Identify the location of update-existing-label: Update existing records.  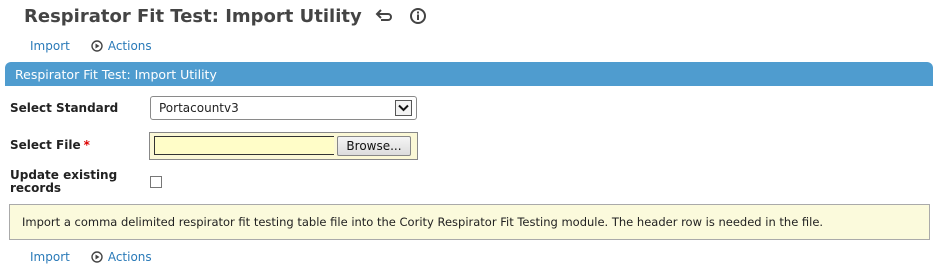
(63, 182).